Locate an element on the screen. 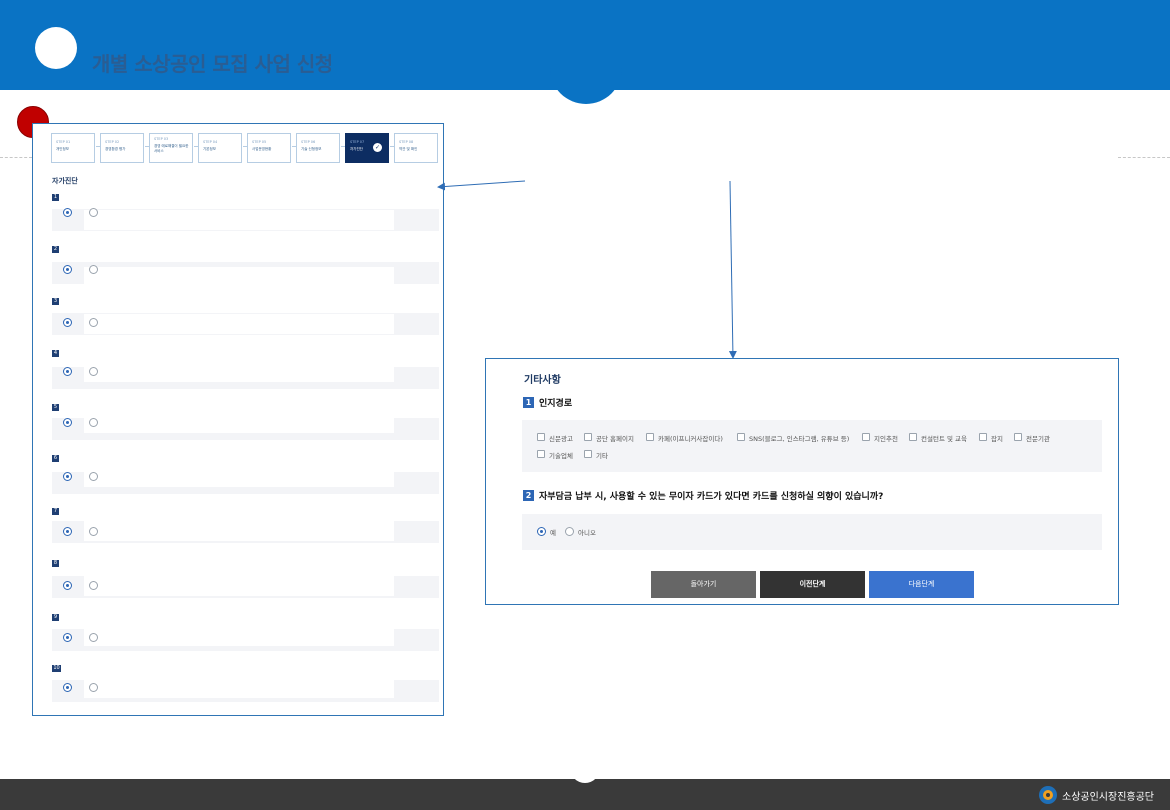  step-label: 개인정보 is located at coordinates (62, 149).